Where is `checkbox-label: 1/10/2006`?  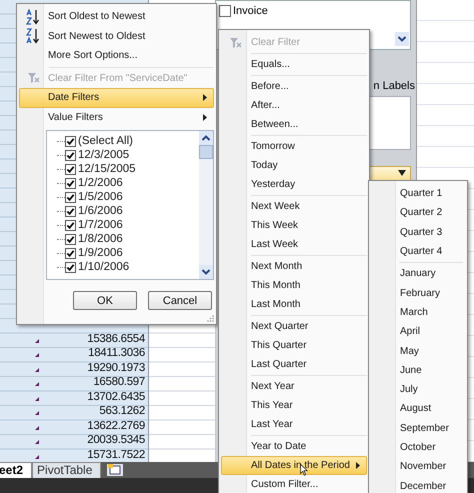
checkbox-label: 1/10/2006 is located at coordinates (104, 267).